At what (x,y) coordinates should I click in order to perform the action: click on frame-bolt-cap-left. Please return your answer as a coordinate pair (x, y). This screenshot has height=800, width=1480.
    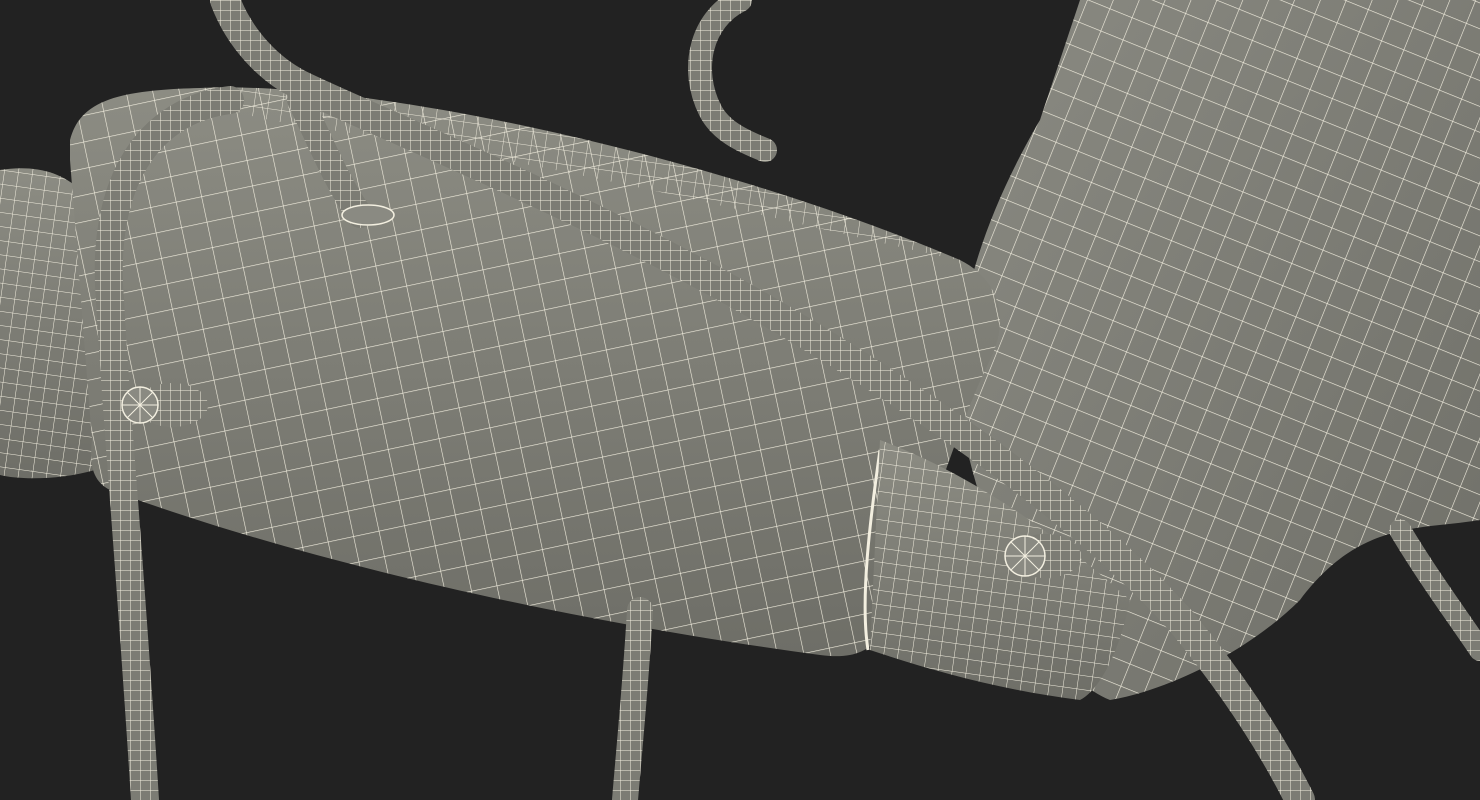
    Looking at the image, I should click on (164, 405).